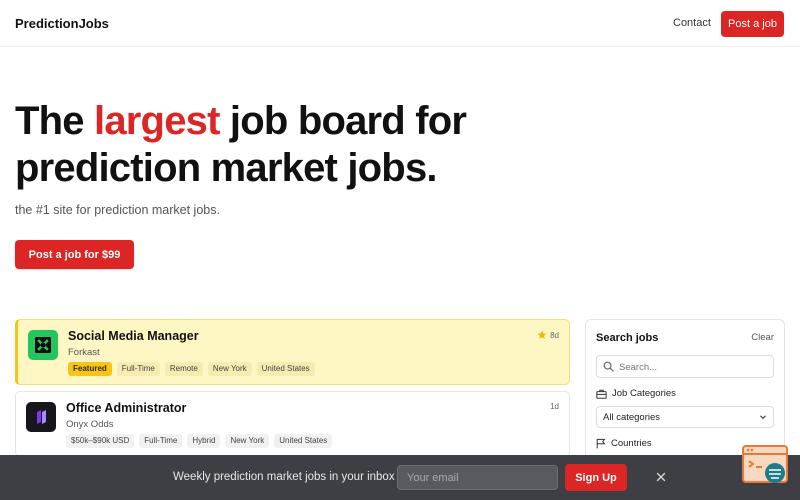  Describe the element at coordinates (694, 367) in the screenshot. I see `search-input` at that location.